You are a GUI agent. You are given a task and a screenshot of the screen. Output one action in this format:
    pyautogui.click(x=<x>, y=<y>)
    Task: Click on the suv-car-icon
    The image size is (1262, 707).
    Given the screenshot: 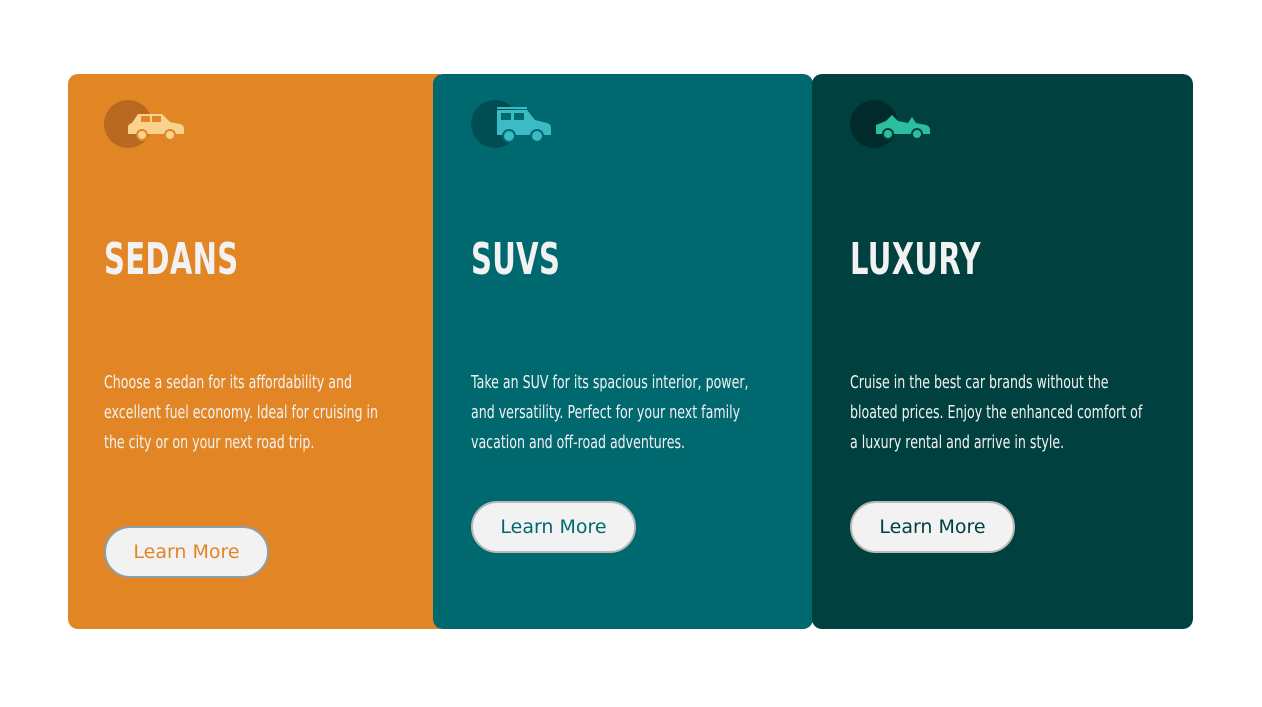 What is the action you would take?
    pyautogui.click(x=516, y=125)
    